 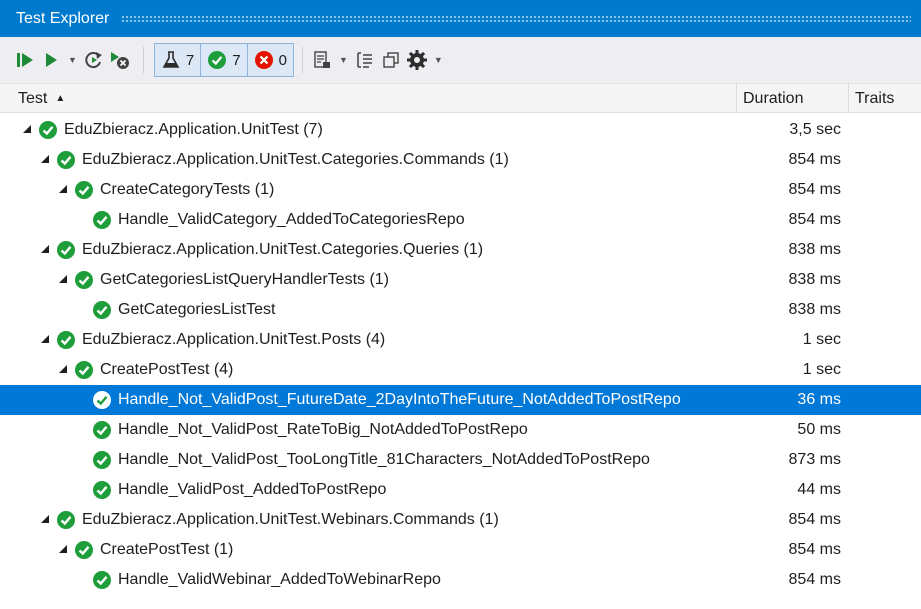 What do you see at coordinates (193, 129) in the screenshot?
I see `test-name: EduZbieracz.Application.UnitTest (7)` at bounding box center [193, 129].